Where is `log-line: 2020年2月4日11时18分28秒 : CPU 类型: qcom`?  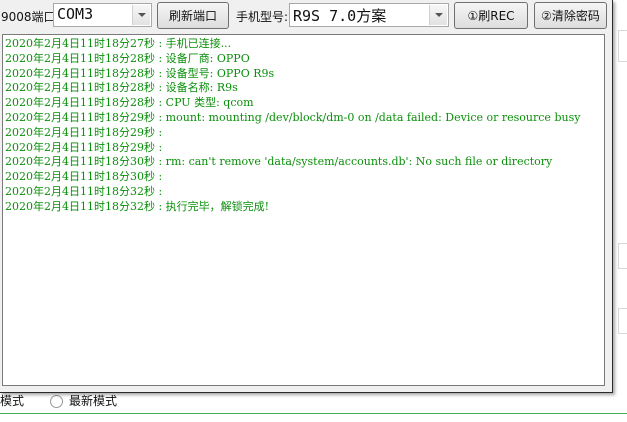
log-line: 2020年2月4日11时18分28秒 : CPU 类型: qcom is located at coordinates (129, 103).